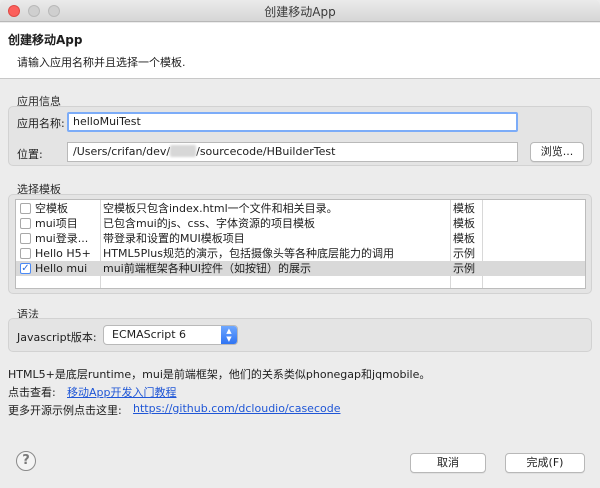 The width and height of the screenshot is (600, 488). Describe the element at coordinates (65, 410) in the screenshot. I see `examples-label: 更多开源示例点击这里:` at that location.